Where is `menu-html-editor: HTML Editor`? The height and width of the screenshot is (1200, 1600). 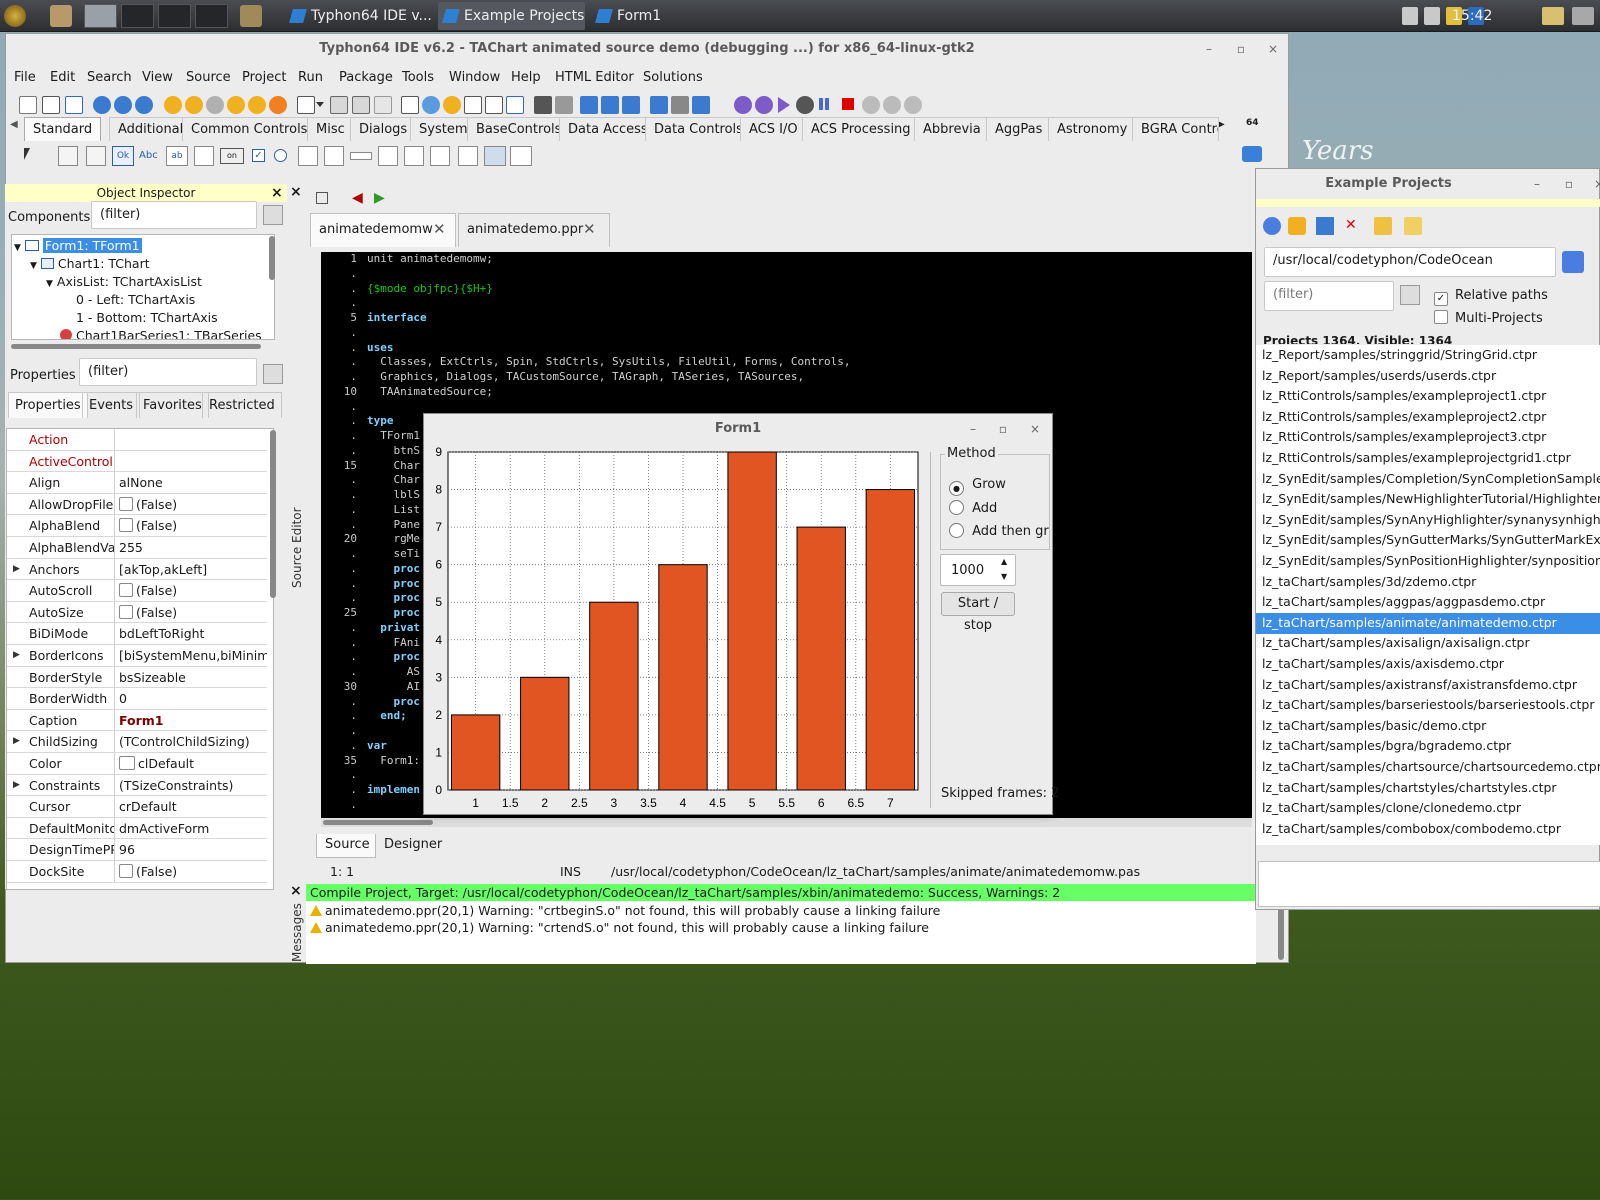 menu-html-editor: HTML Editor is located at coordinates (594, 78).